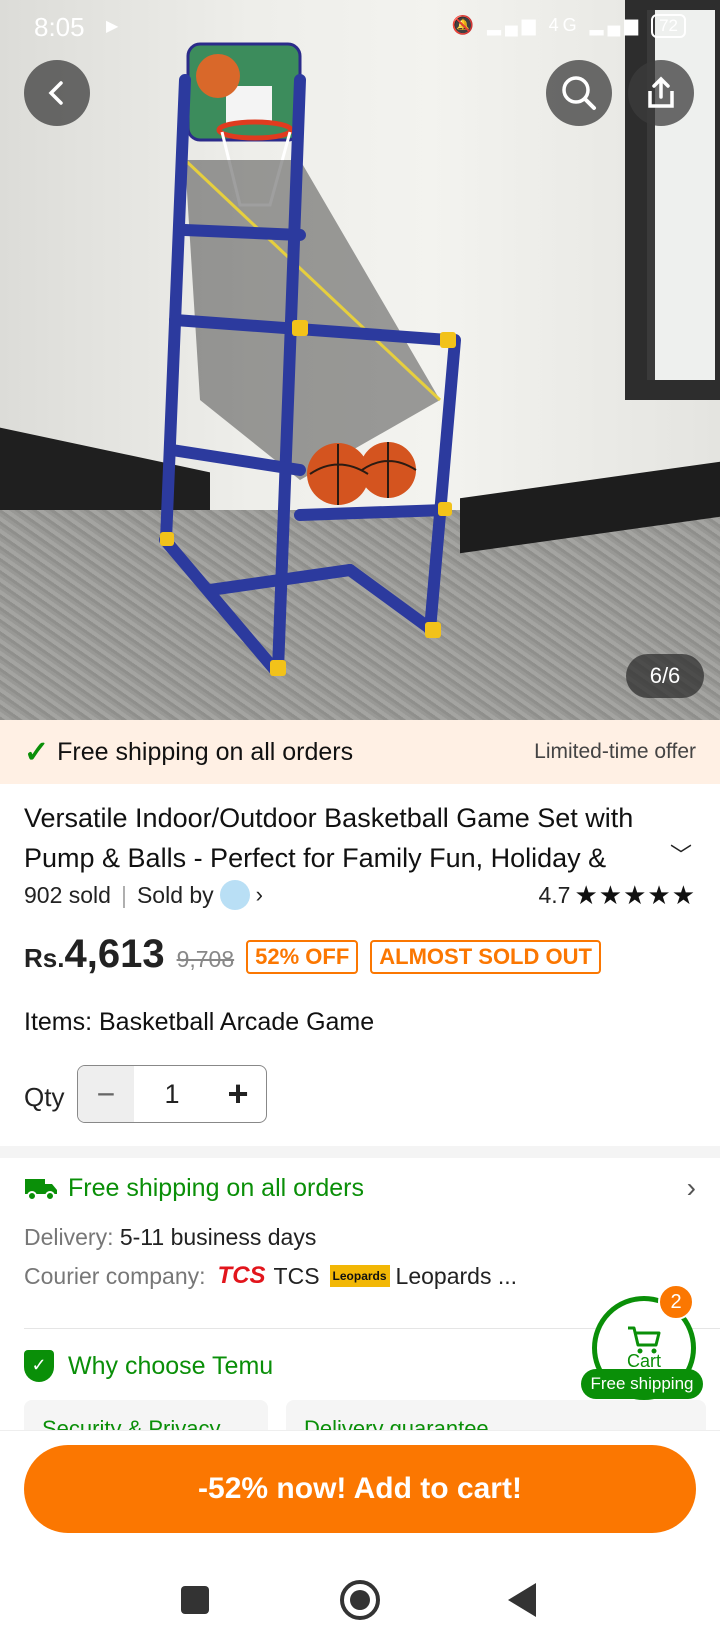  Describe the element at coordinates (112, 26) in the screenshot. I see `media-play-icon: ▶` at that location.